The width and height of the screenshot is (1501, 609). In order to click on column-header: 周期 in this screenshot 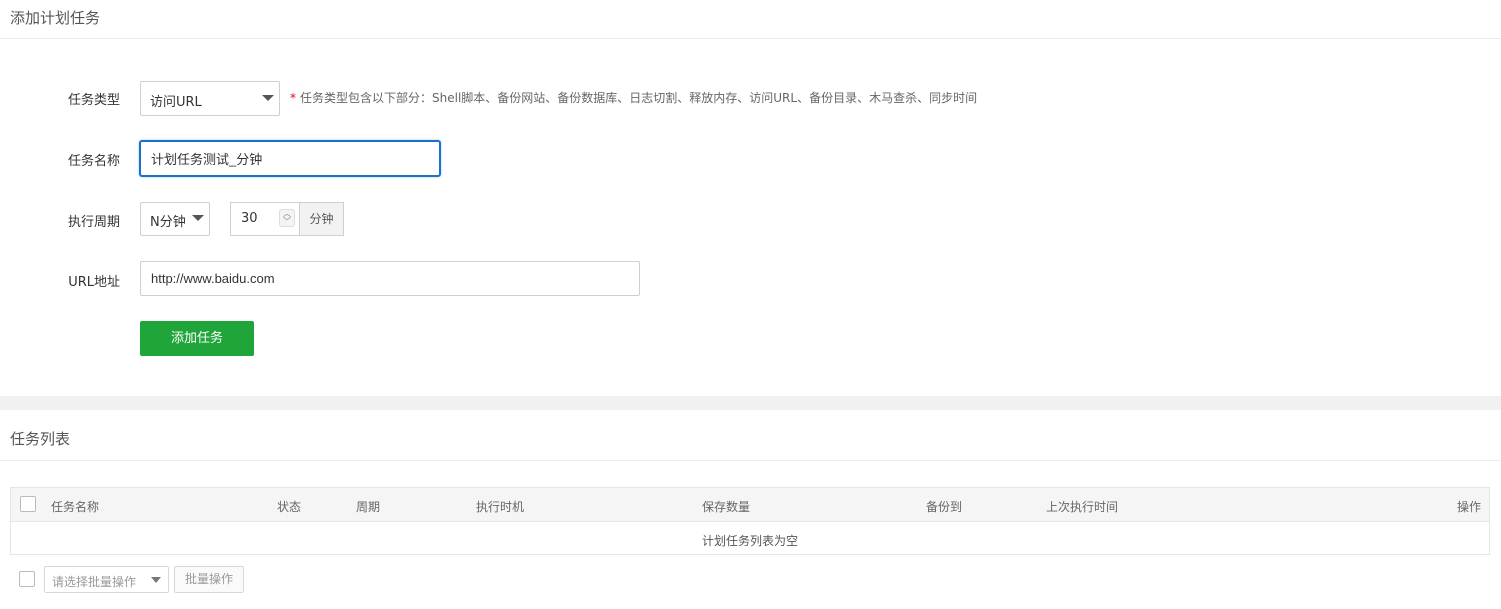, I will do `click(368, 506)`.